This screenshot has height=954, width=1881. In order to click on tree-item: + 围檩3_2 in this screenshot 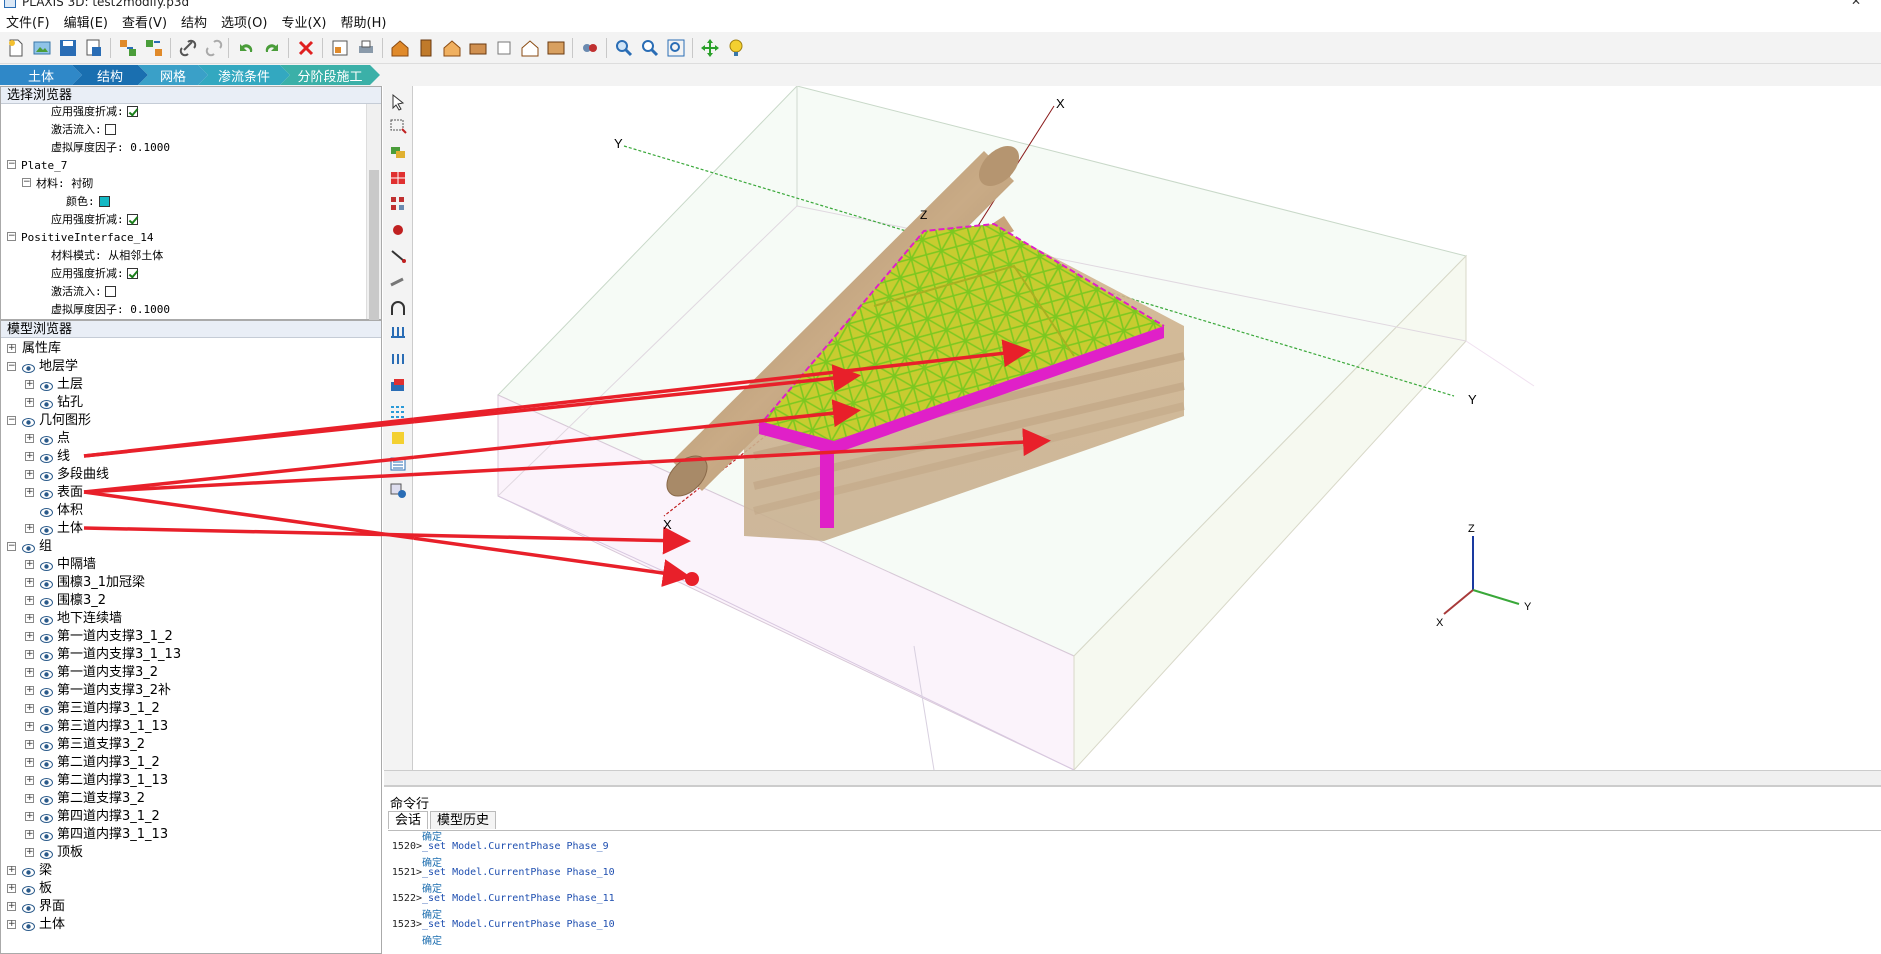, I will do `click(65, 600)`.